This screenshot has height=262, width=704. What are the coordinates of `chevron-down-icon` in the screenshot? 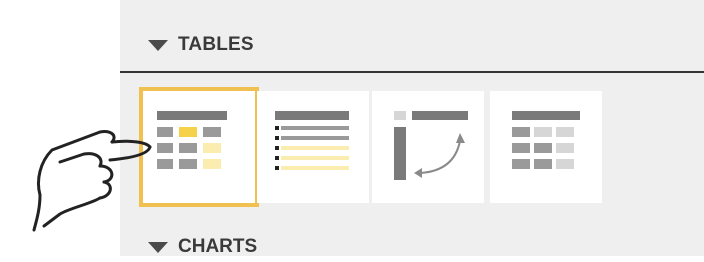 It's located at (158, 45).